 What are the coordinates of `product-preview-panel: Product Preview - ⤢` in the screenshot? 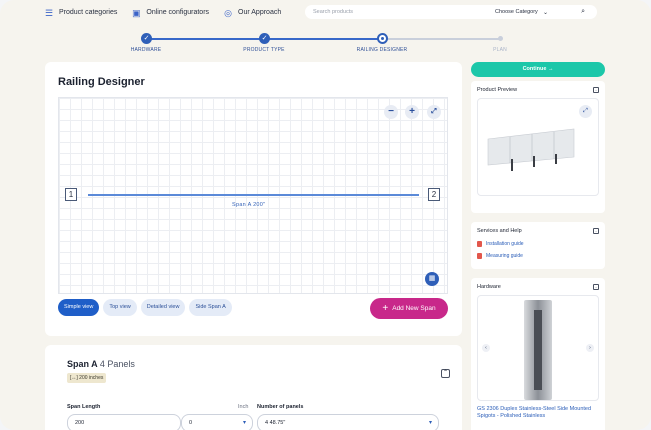 It's located at (538, 147).